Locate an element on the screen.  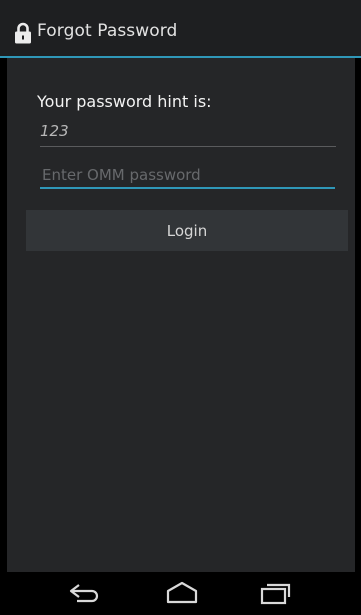
navigation-bar is located at coordinates (180, 593).